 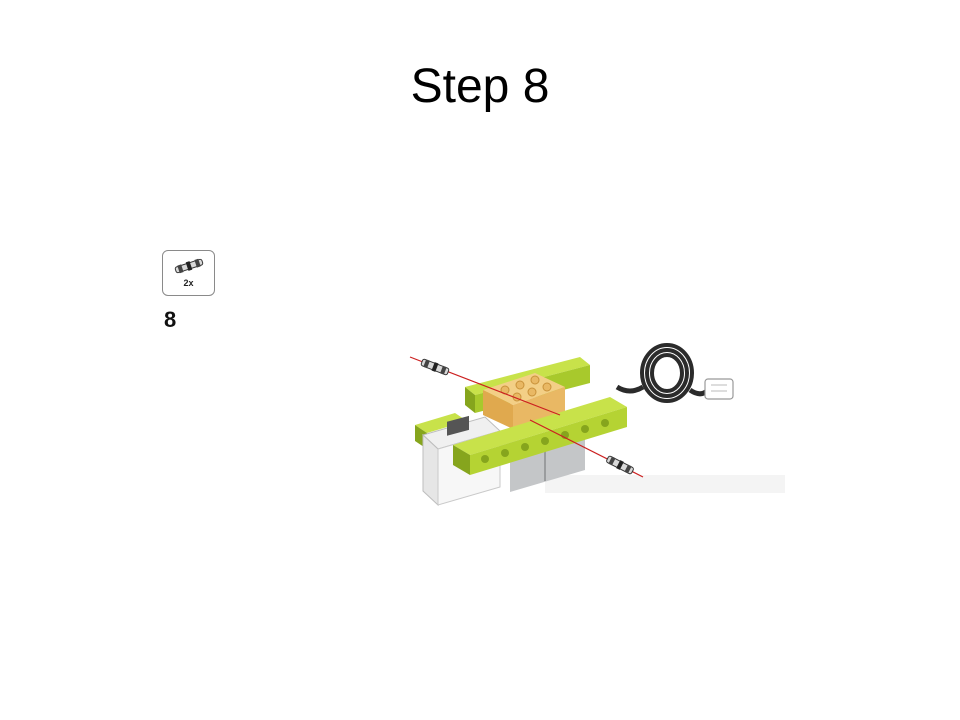 What do you see at coordinates (719, 389) in the screenshot?
I see `cable-plug` at bounding box center [719, 389].